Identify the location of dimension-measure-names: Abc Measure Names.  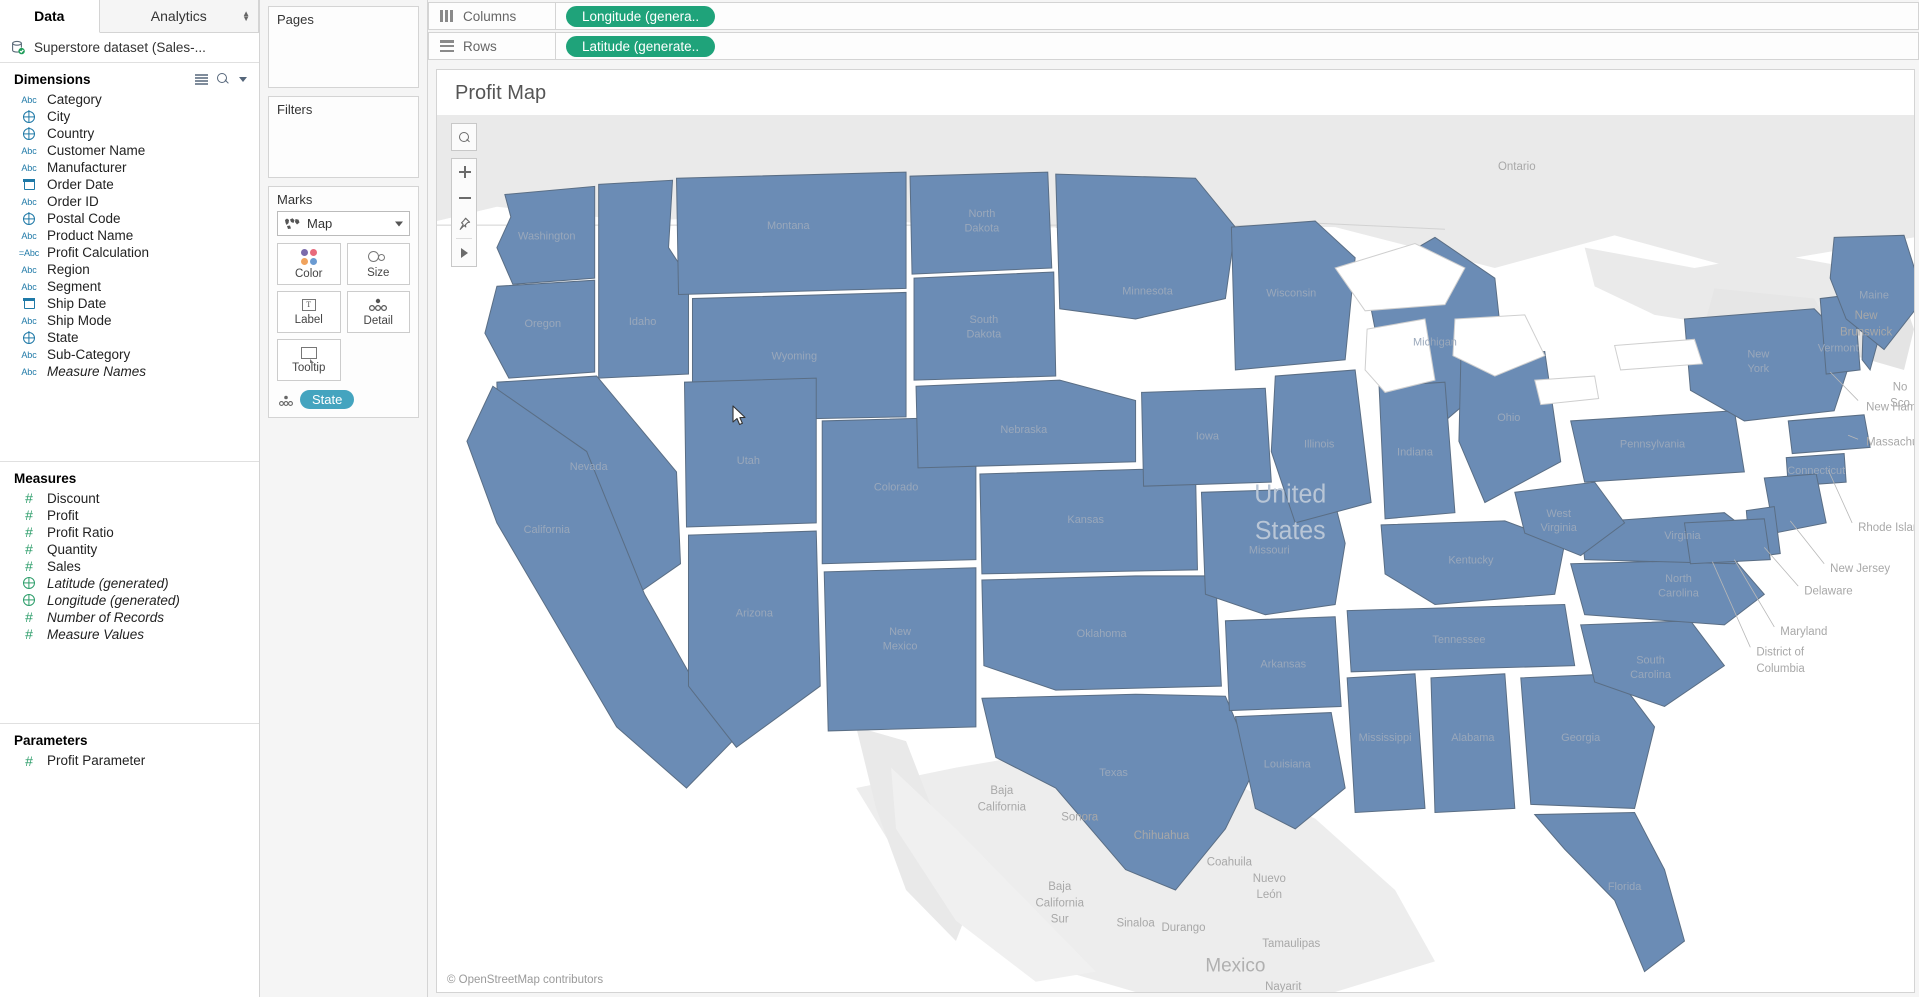
(129, 371).